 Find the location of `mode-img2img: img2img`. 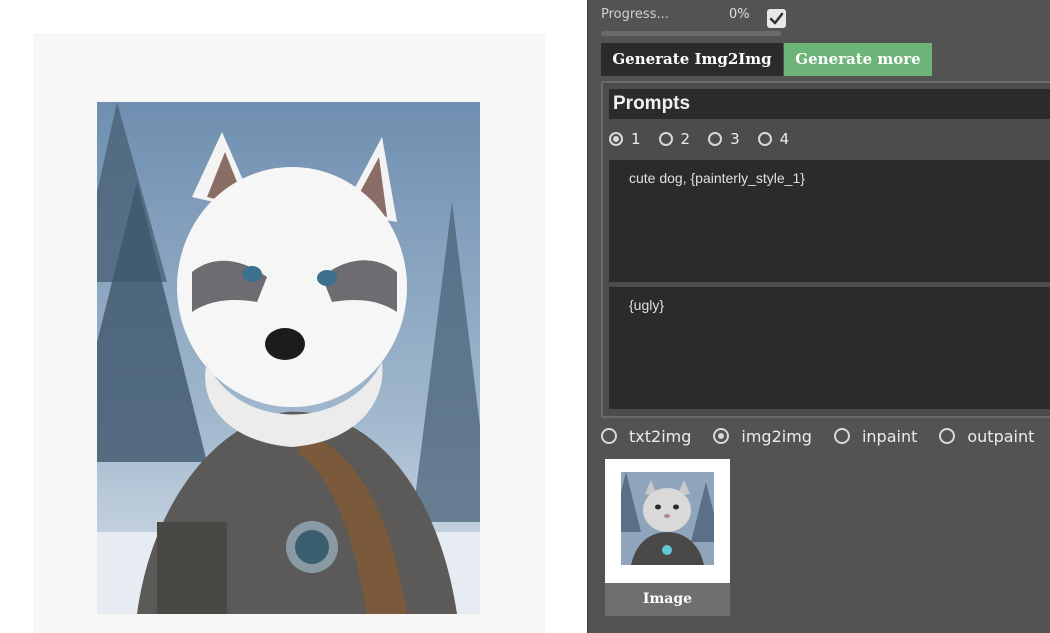

mode-img2img: img2img is located at coordinates (762, 436).